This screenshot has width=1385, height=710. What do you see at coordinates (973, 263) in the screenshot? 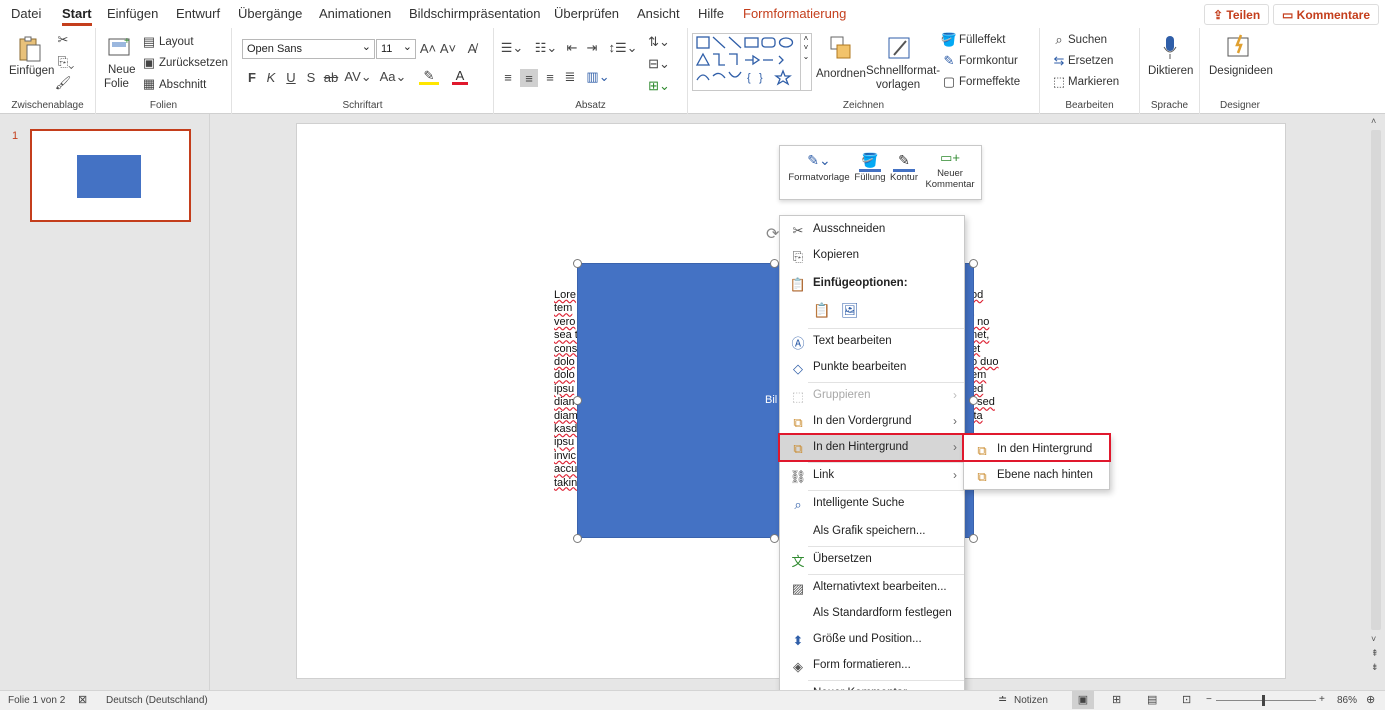
I see `resize-handle-top-right` at bounding box center [973, 263].